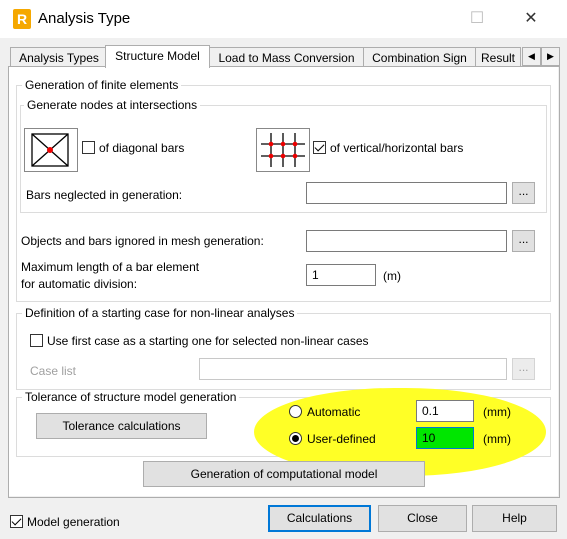  Describe the element at coordinates (104, 195) in the screenshot. I see `bars-neglected-label: Bars neglected in generation:` at that location.